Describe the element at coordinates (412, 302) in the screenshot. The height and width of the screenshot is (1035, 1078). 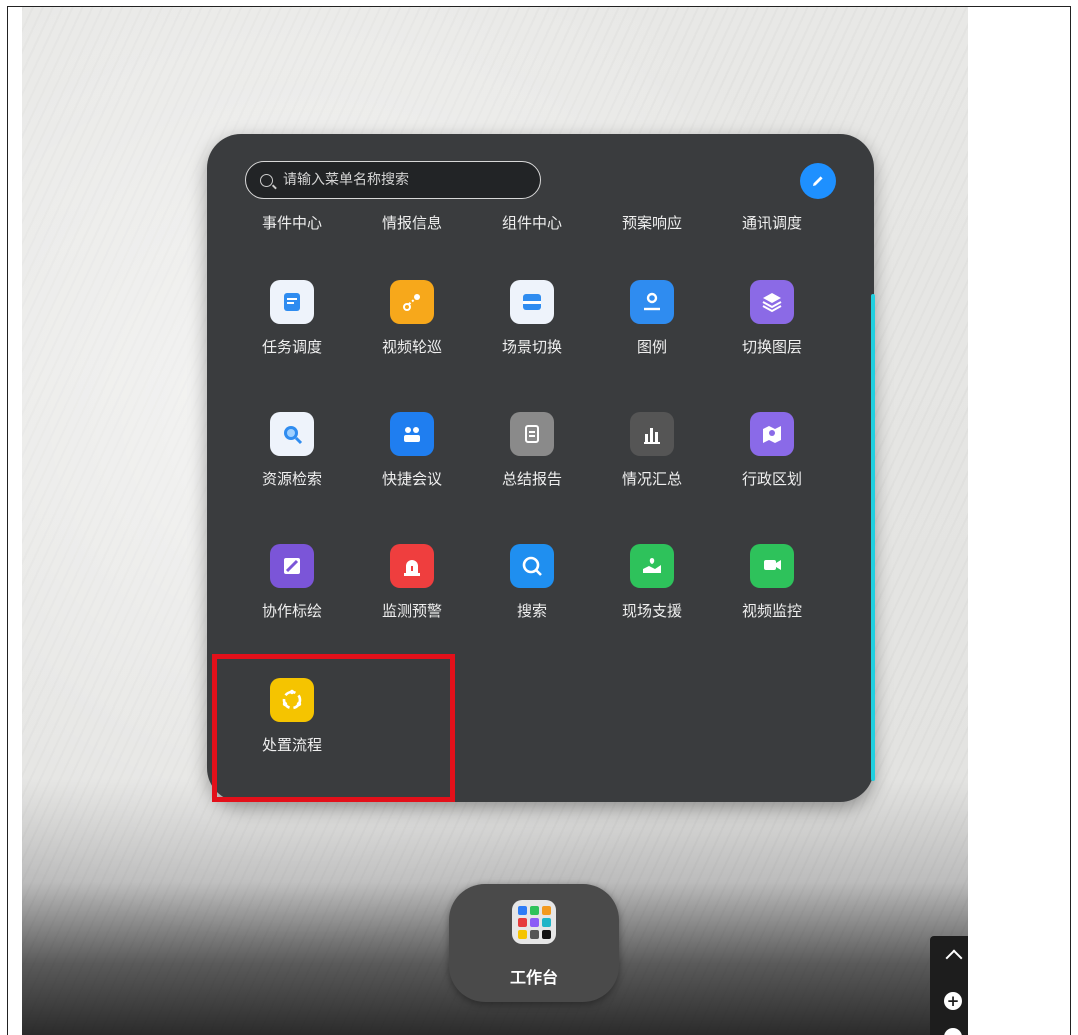
I see `video-patrol-icon` at that location.